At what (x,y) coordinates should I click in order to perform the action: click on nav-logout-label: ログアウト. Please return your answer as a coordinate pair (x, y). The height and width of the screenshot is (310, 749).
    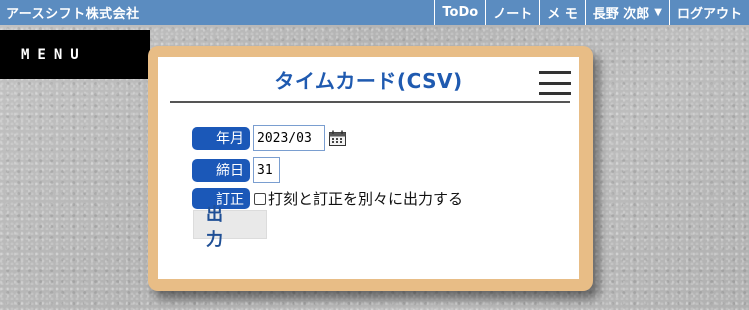
    Looking at the image, I should click on (709, 14).